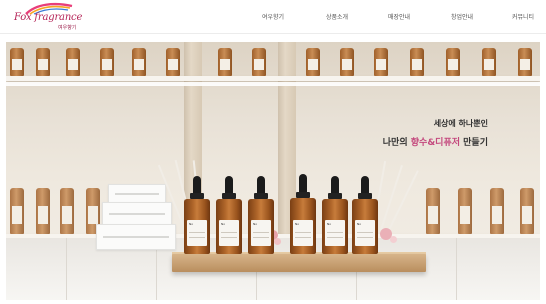 The height and width of the screenshot is (304, 546). Describe the element at coordinates (337, 16) in the screenshot. I see `nav-item-products: 상품소개` at that location.